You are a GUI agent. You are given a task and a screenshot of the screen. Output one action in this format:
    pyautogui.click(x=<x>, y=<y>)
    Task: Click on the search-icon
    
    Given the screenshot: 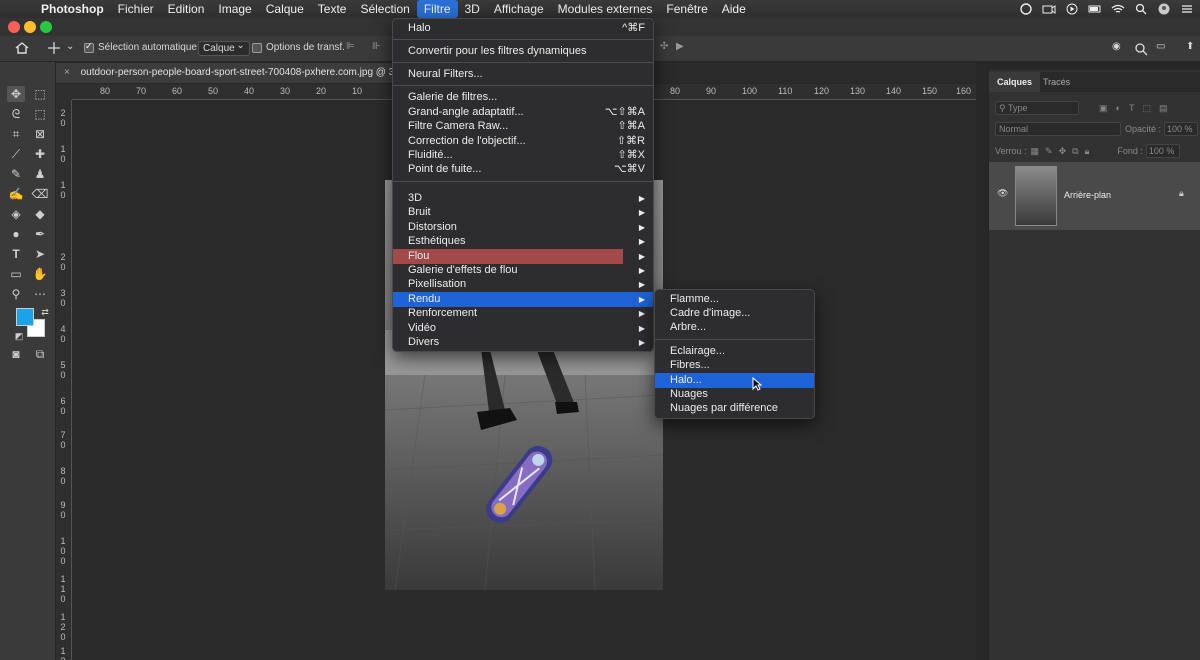 What is the action you would take?
    pyautogui.click(x=1141, y=9)
    